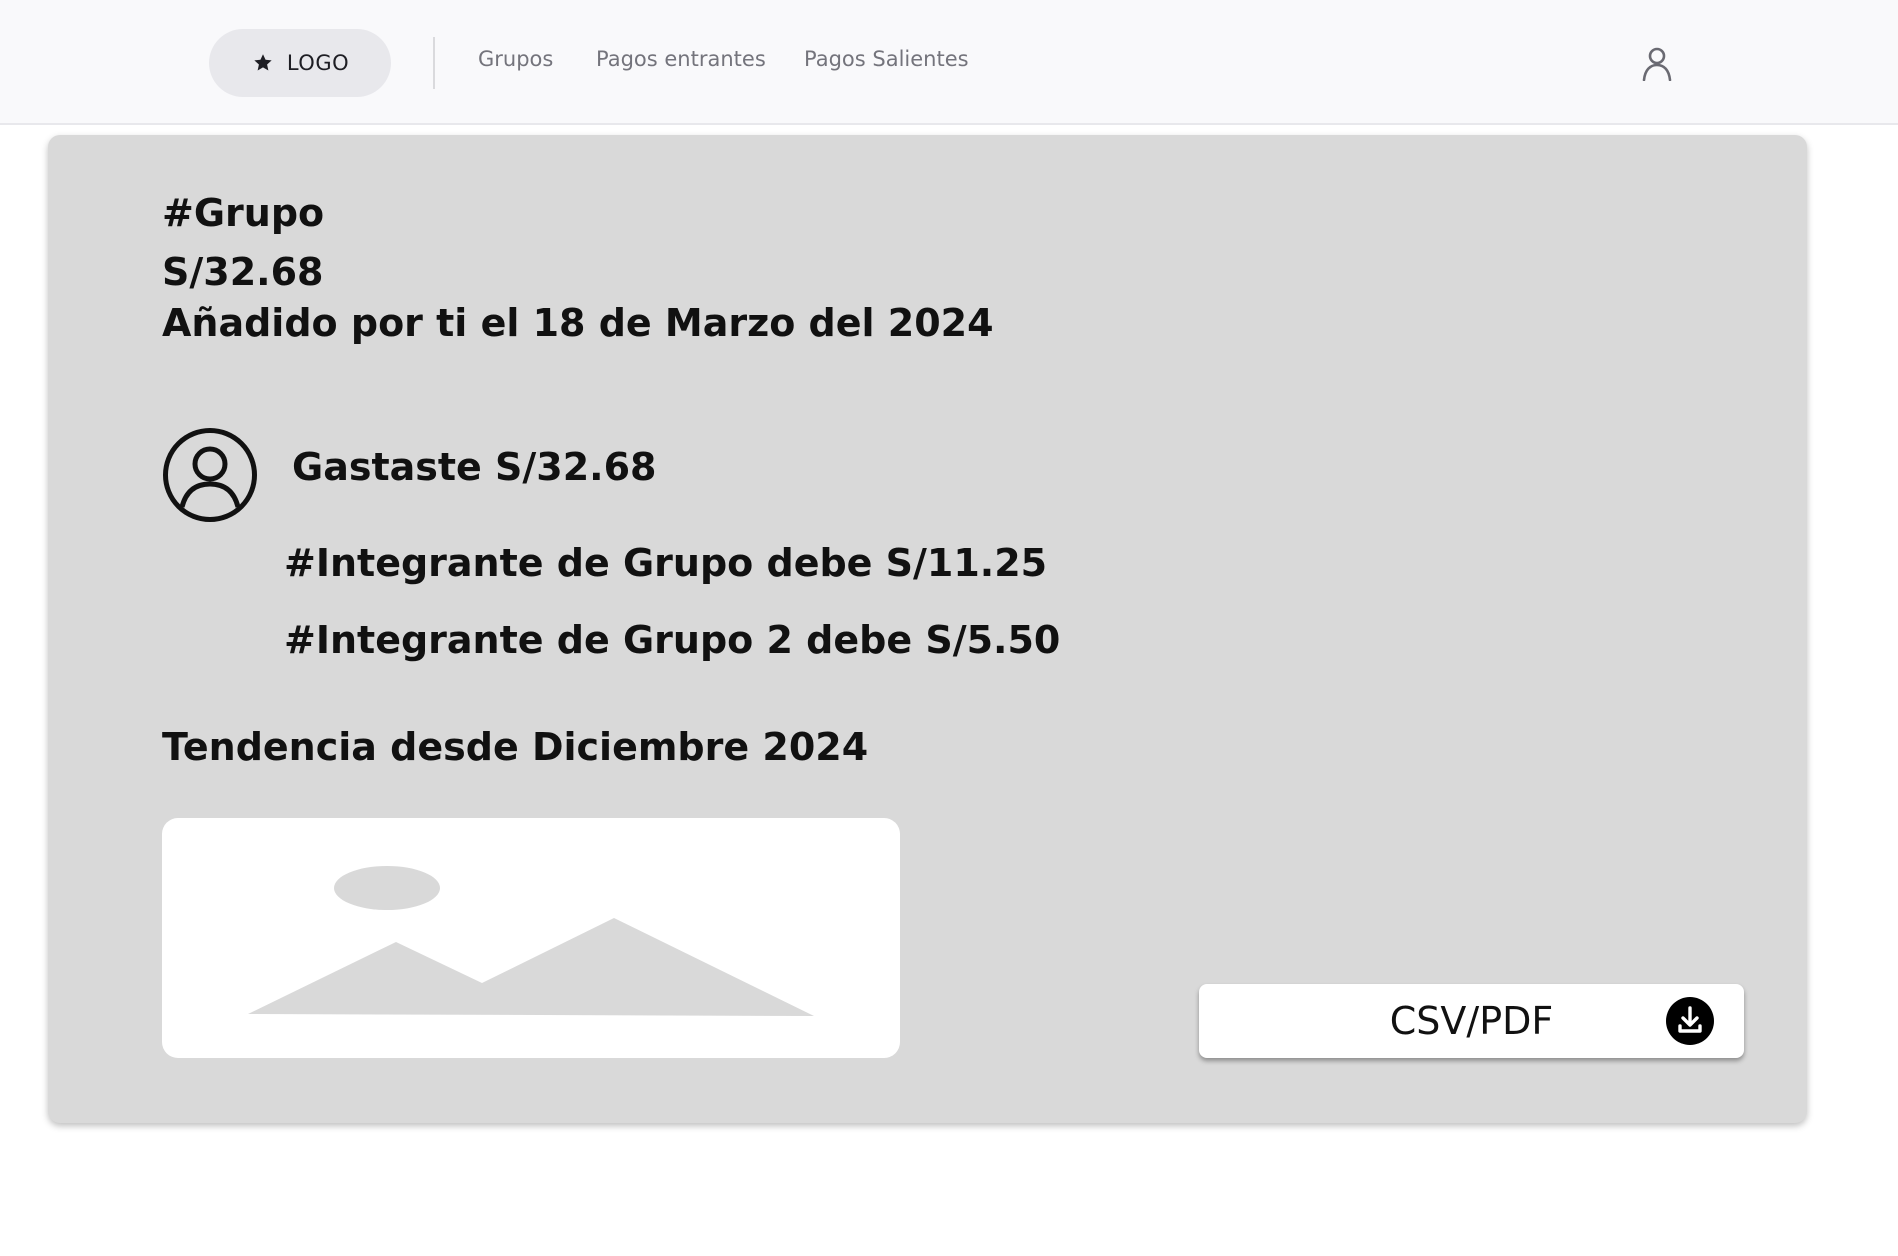  I want to click on added-by-text: Añadido por ti el 18 de Marzo del 2024, so click(578, 323).